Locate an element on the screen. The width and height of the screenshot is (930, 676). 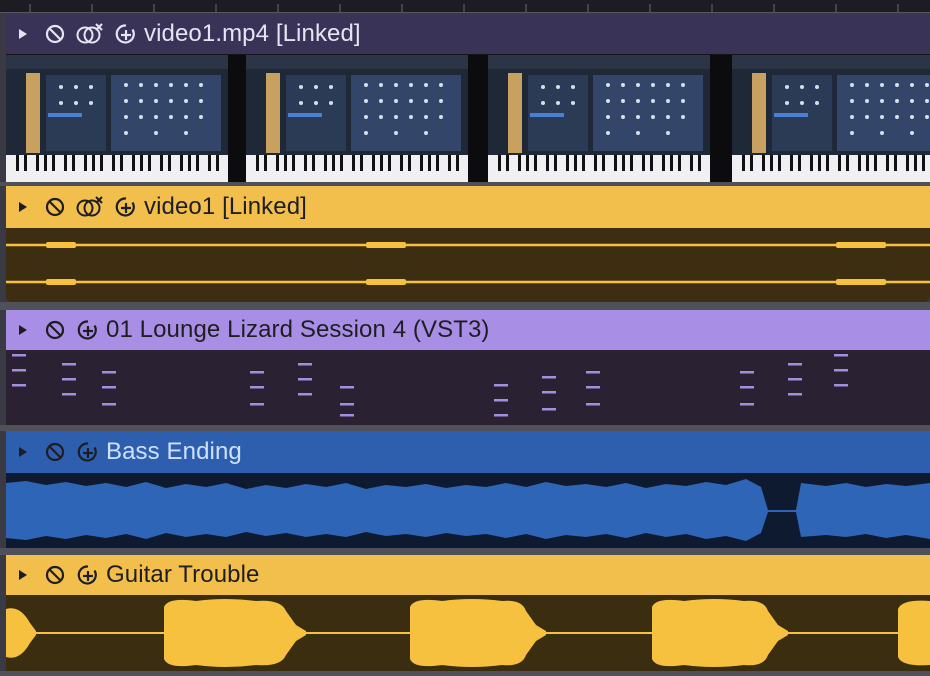
bass-waveform is located at coordinates (468, 510).